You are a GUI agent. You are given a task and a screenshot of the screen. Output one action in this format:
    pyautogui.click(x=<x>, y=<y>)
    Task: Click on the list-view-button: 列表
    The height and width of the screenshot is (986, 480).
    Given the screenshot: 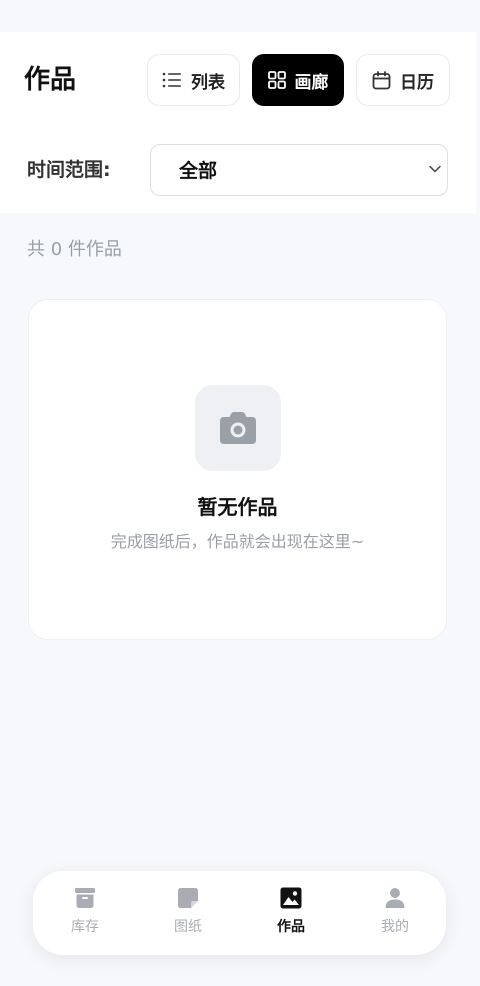 What is the action you would take?
    pyautogui.click(x=193, y=80)
    